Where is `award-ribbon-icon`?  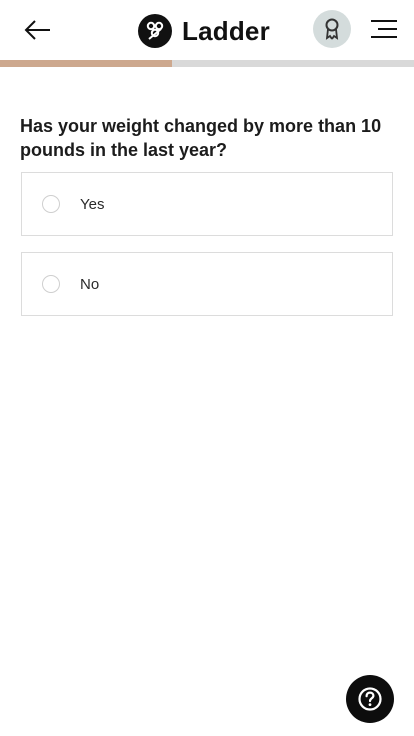
award-ribbon-icon is located at coordinates (332, 29).